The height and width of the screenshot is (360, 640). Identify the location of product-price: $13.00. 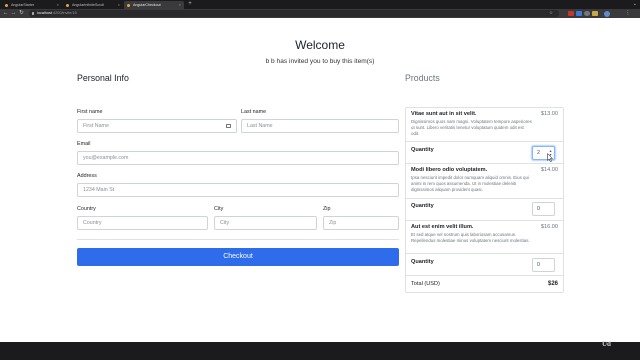
(549, 114).